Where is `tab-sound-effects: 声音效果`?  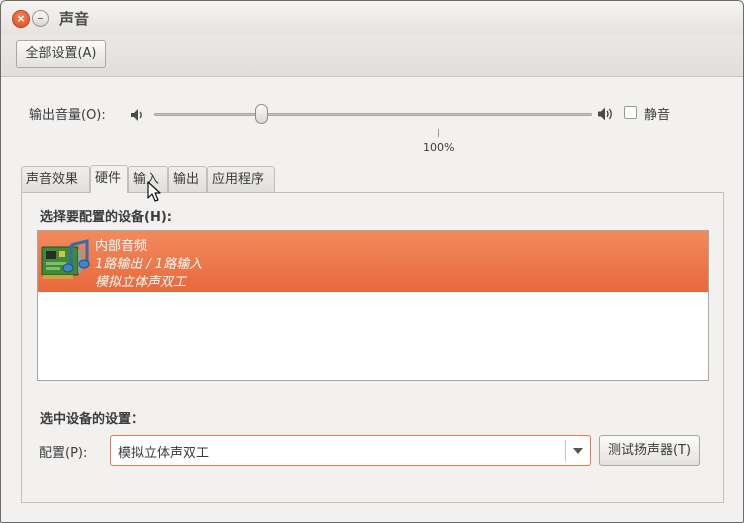
tab-sound-effects: 声音效果 is located at coordinates (55, 179).